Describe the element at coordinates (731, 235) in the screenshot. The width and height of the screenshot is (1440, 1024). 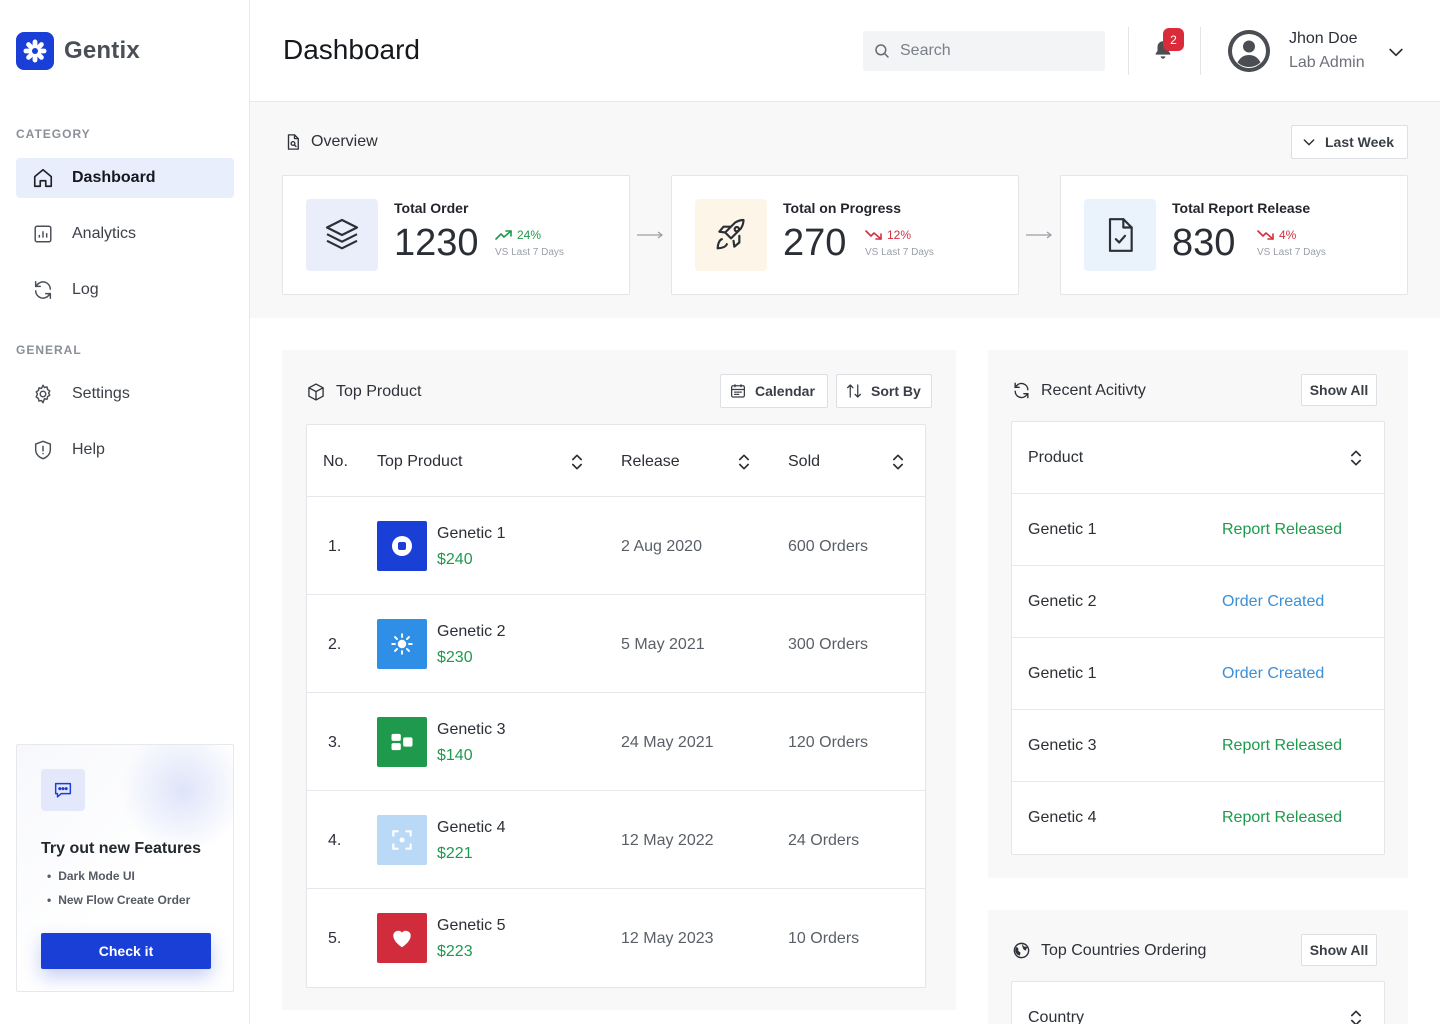
I see `rocket-icon` at that location.